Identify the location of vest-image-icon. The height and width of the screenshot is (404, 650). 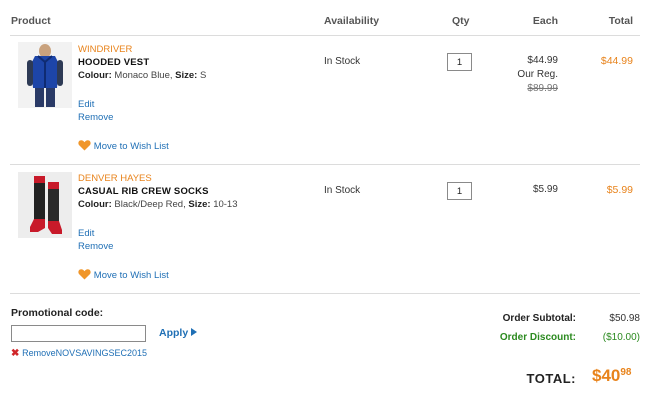
(45, 75).